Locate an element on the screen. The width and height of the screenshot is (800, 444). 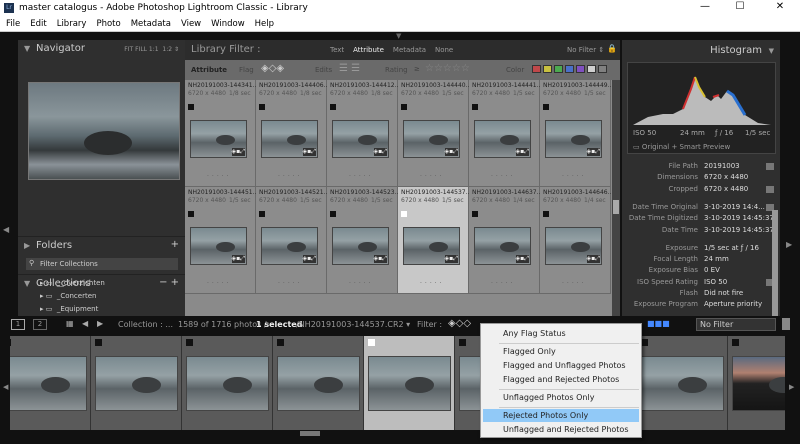
collapse-top-panel-icon: ▼ is located at coordinates (398, 36).